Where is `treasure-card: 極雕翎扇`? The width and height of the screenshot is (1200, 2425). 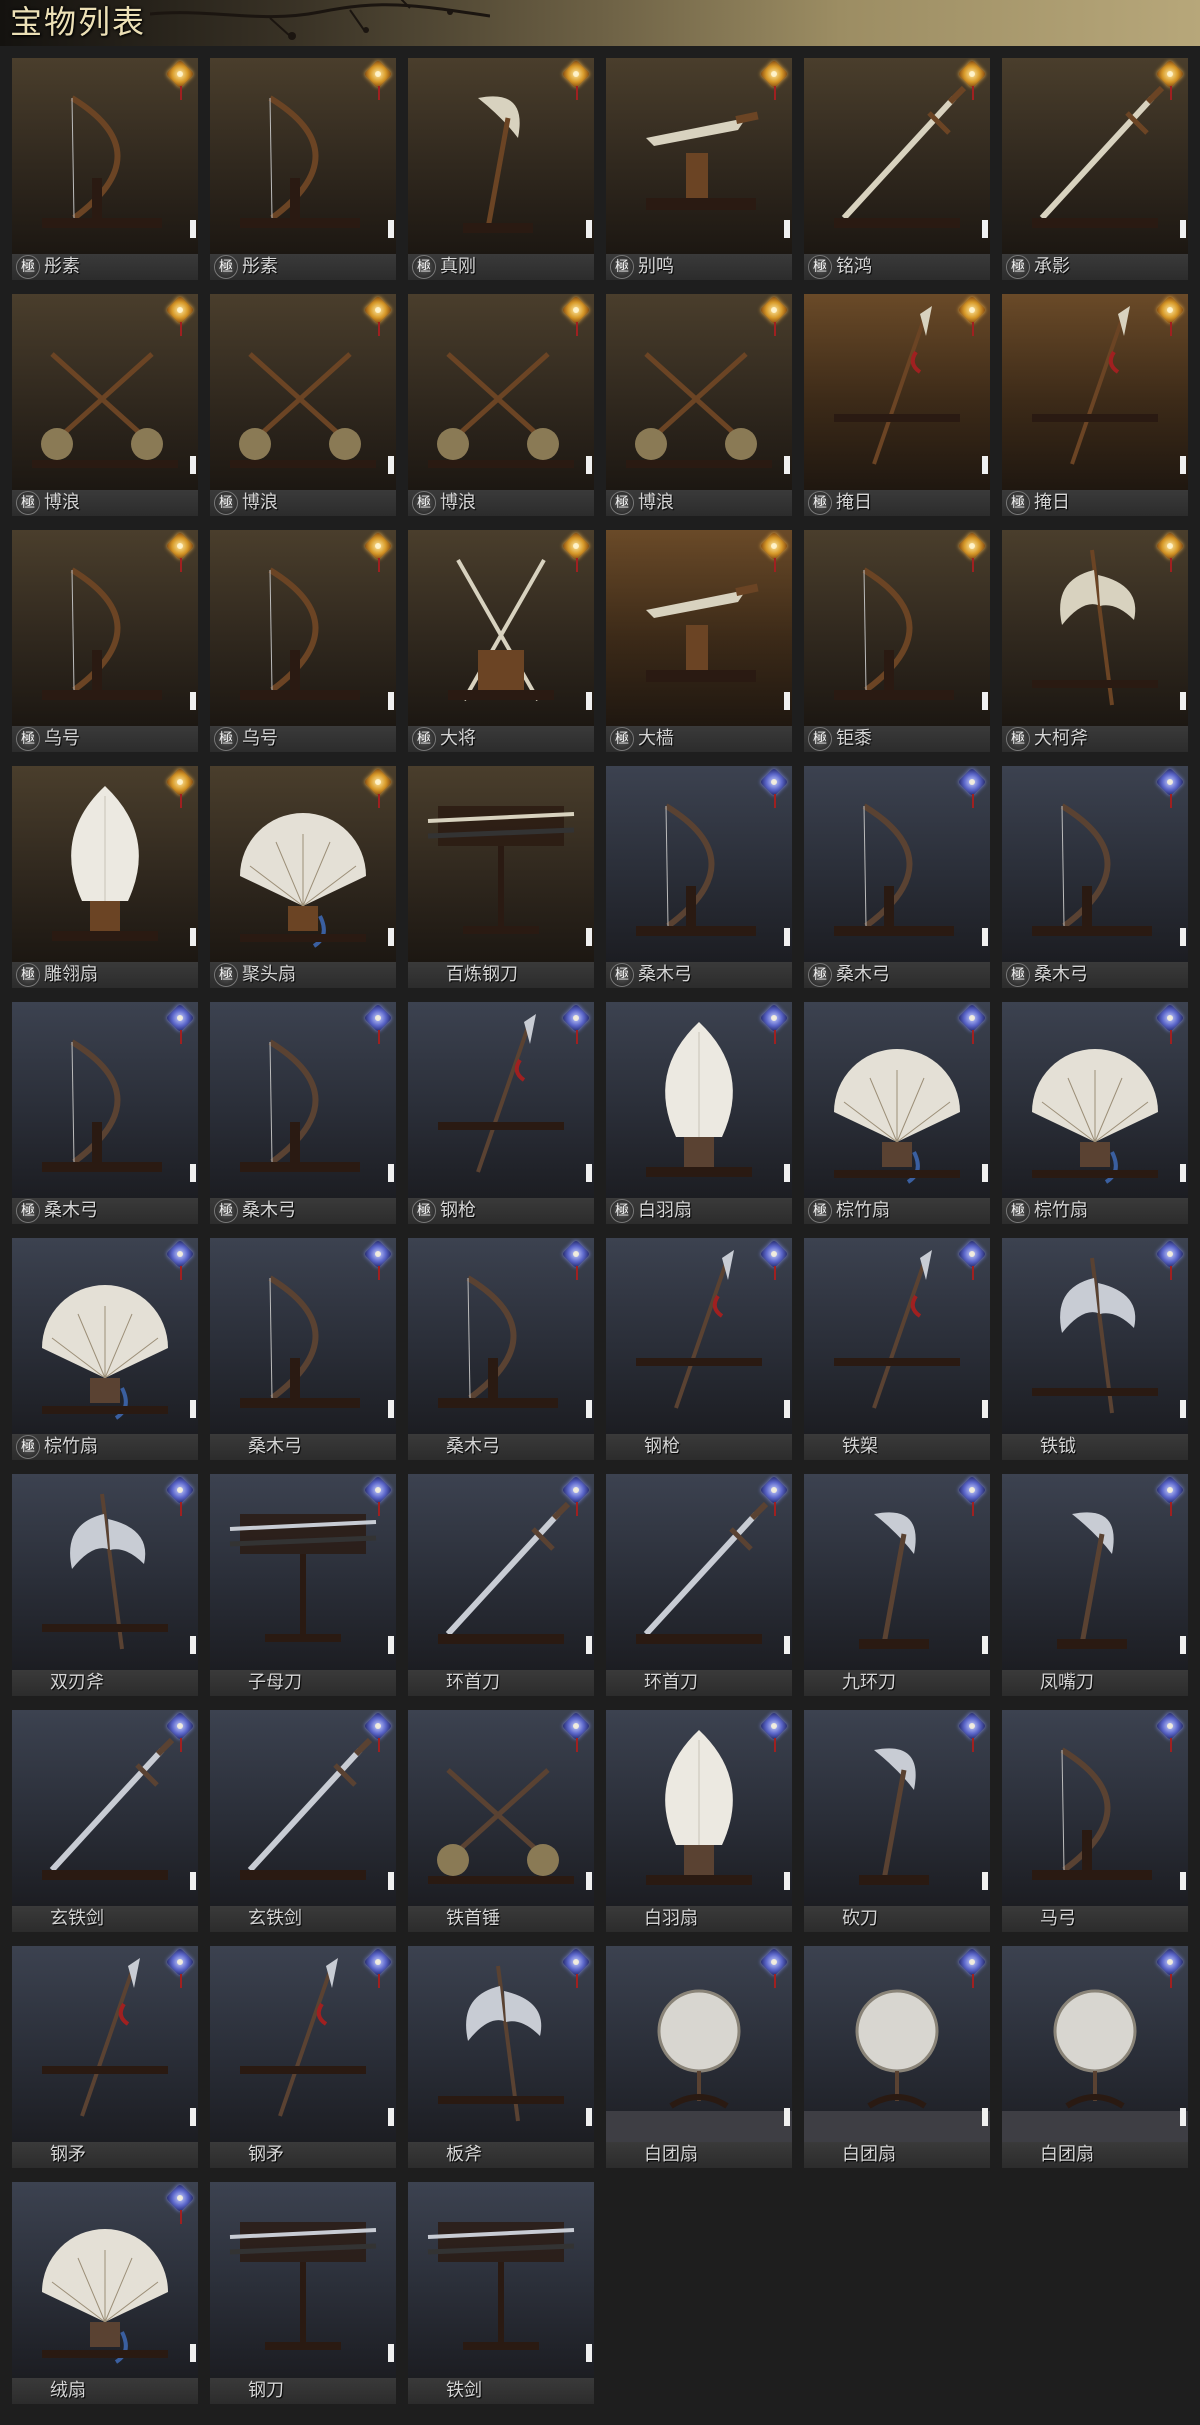 treasure-card: 極雕翎扇 is located at coordinates (105, 877).